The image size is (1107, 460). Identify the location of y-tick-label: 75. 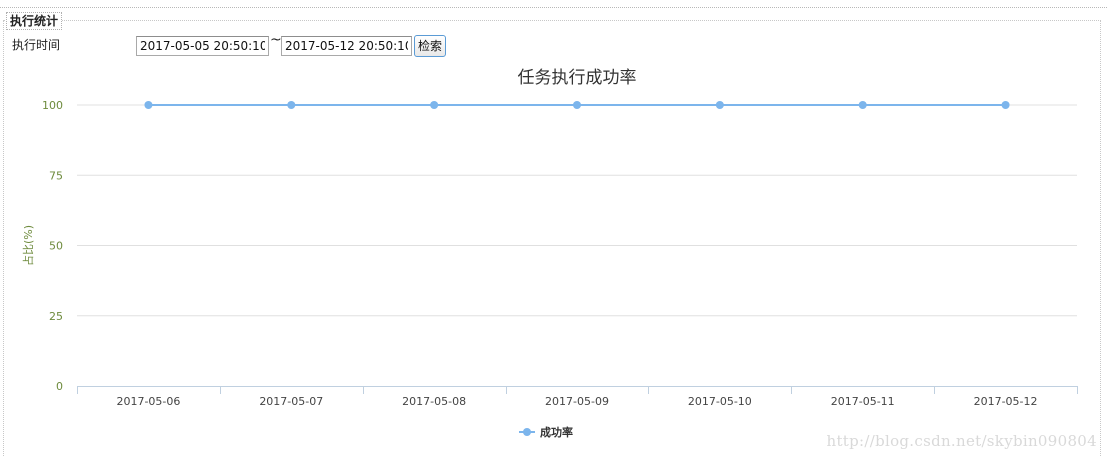
(56, 175).